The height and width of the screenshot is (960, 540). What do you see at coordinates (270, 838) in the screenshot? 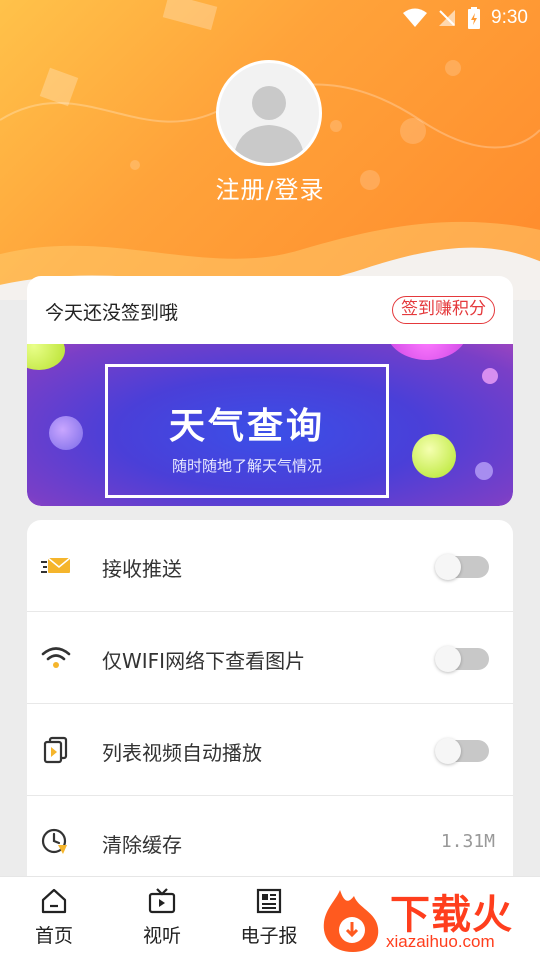
I see `setting-row-clear-cache: 清除缓存 1.31M` at bounding box center [270, 838].